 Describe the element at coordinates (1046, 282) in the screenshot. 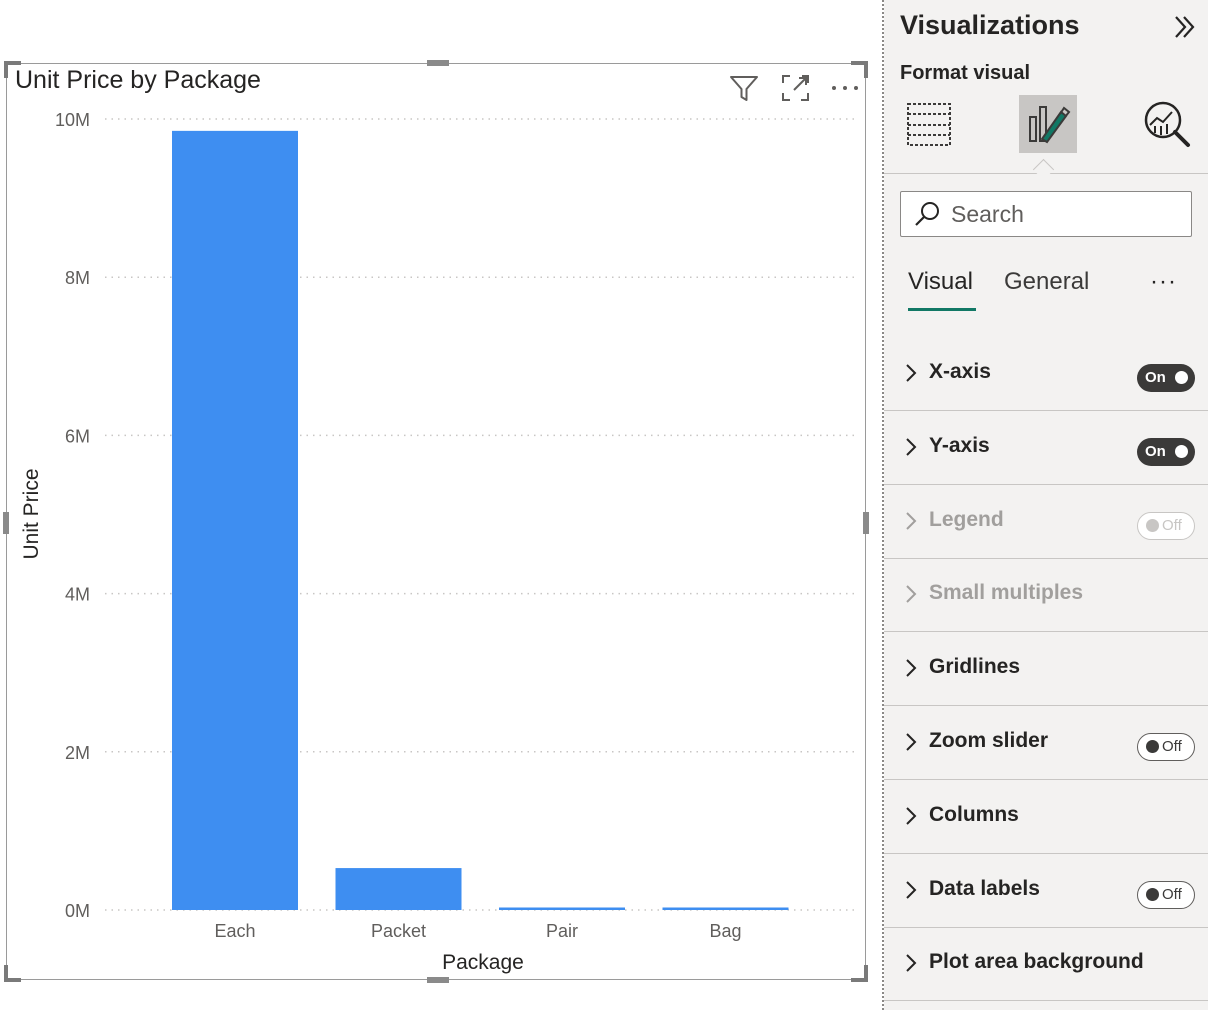

I see `tab-general: General` at that location.